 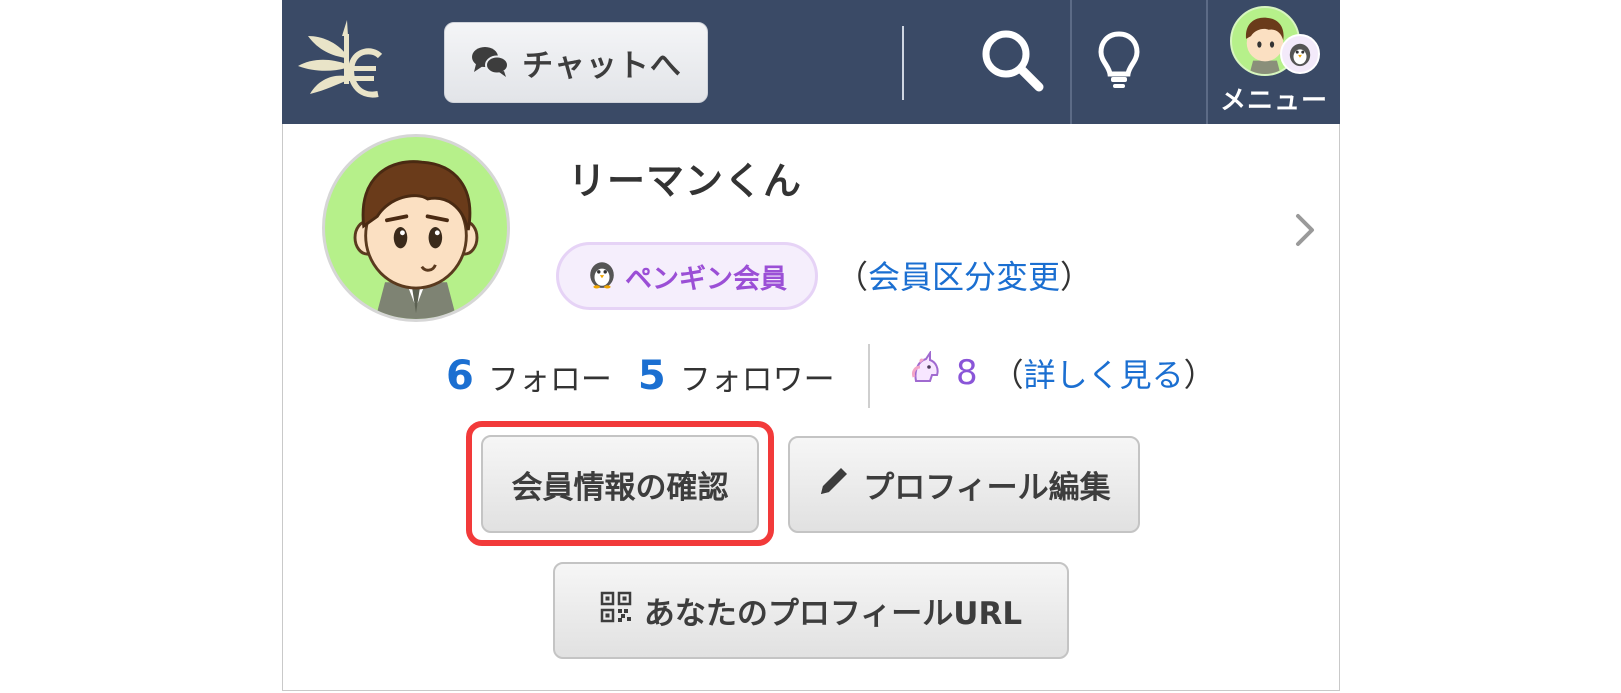 I want to click on profile-avatar, so click(x=416, y=228).